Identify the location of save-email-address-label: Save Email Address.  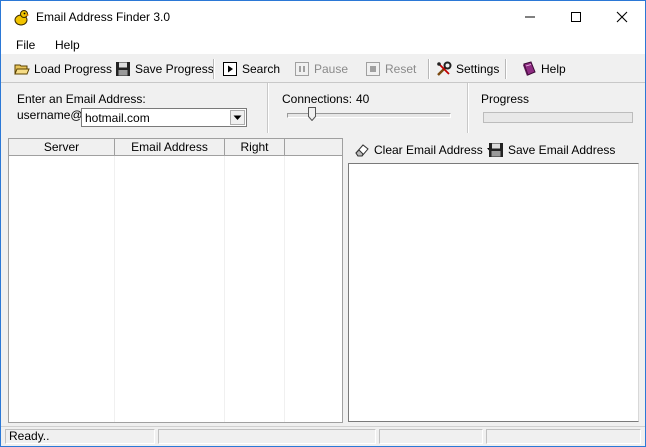
(562, 150).